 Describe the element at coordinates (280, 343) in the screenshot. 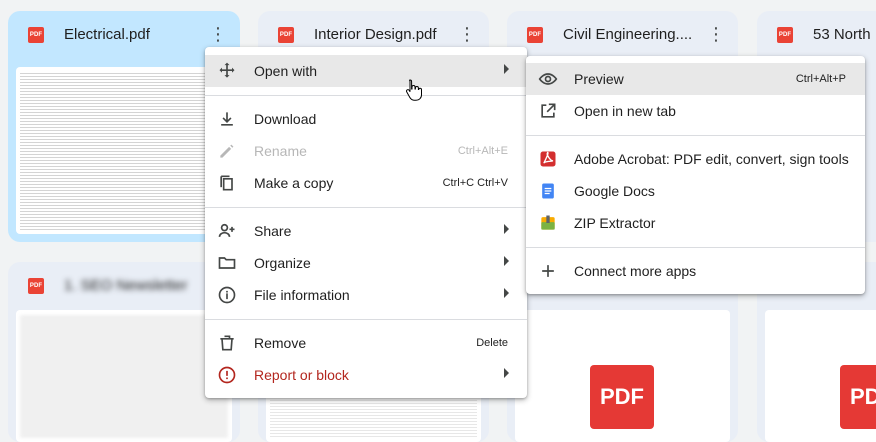

I see `menu-item-label: Remove` at that location.